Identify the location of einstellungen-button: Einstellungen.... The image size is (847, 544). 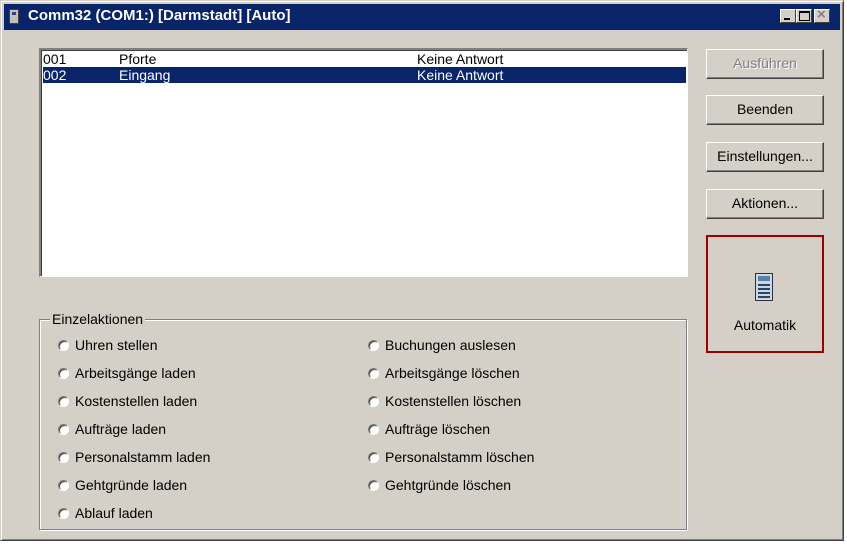
(765, 157).